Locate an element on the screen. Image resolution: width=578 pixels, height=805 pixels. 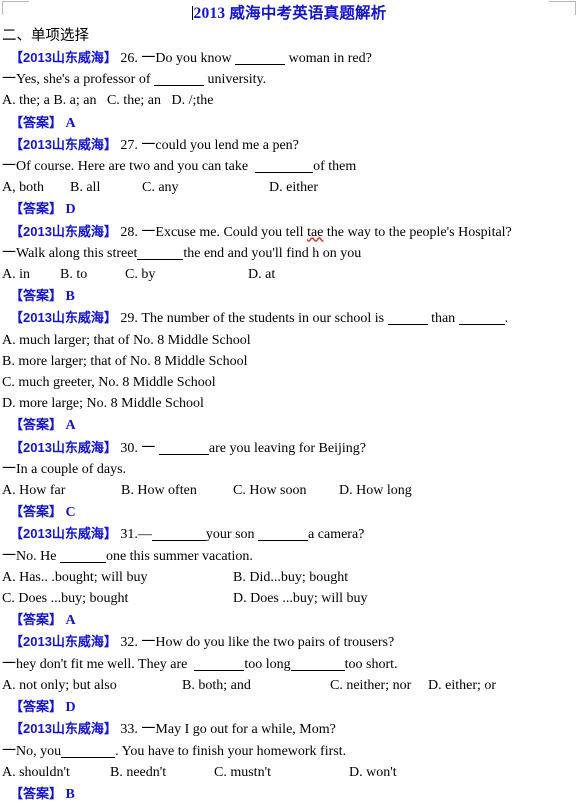
question-number: 27. is located at coordinates (129, 145).